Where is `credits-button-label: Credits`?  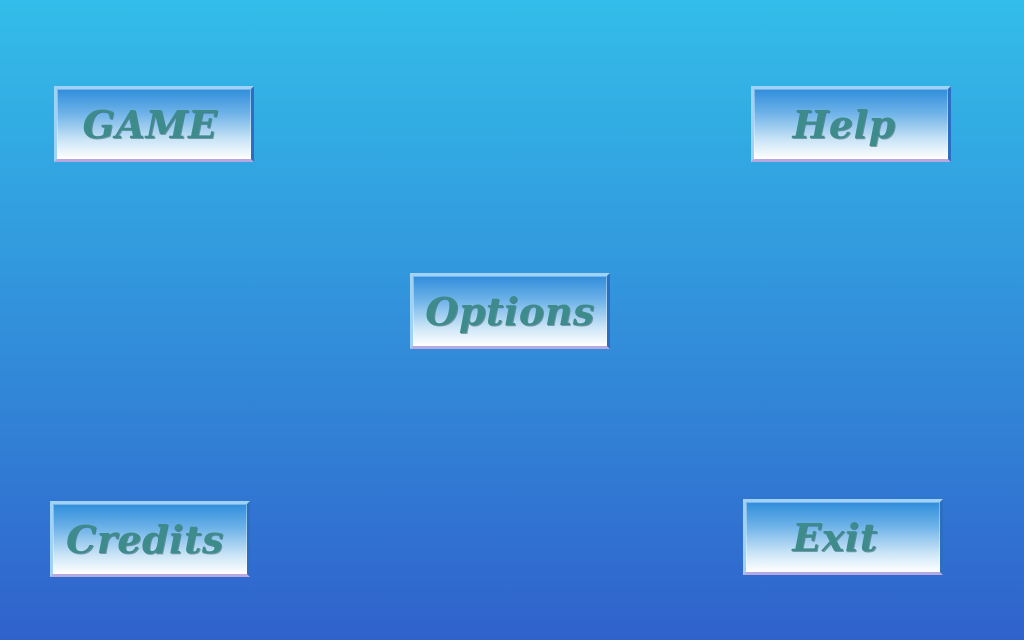 credits-button-label: Credits is located at coordinates (145, 539).